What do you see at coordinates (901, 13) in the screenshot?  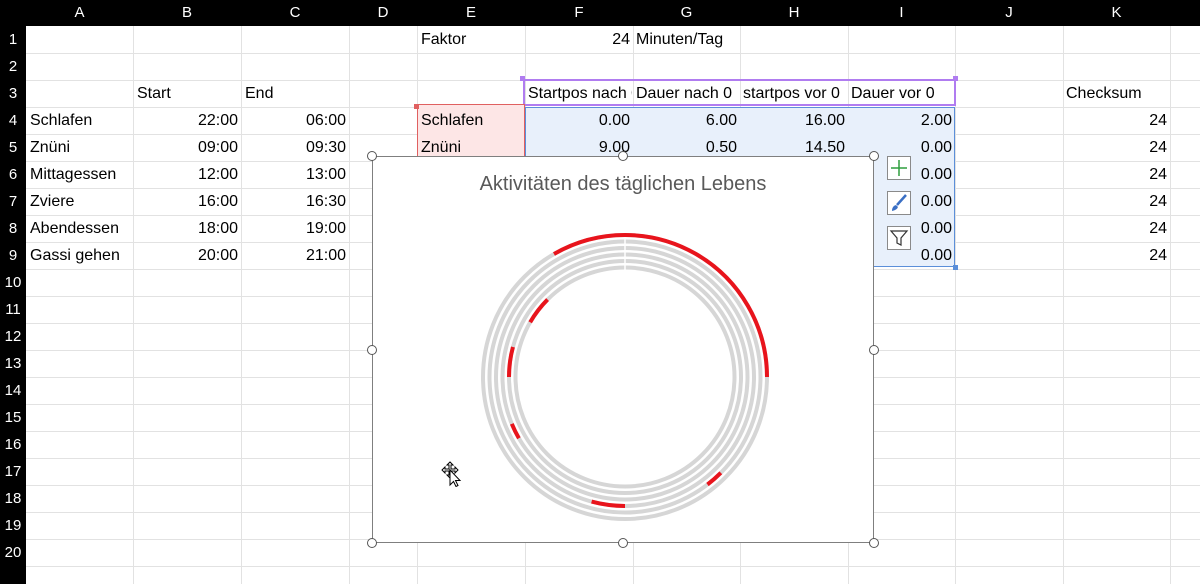 I see `column-header-i: I` at bounding box center [901, 13].